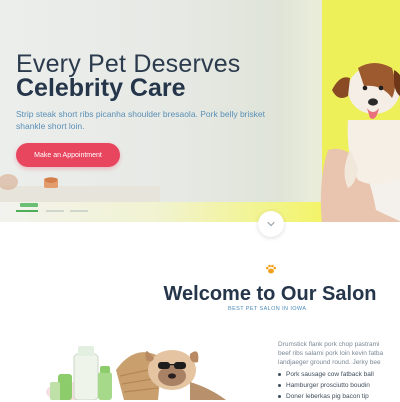  I want to click on hero-slider-nav, so click(58, 208).